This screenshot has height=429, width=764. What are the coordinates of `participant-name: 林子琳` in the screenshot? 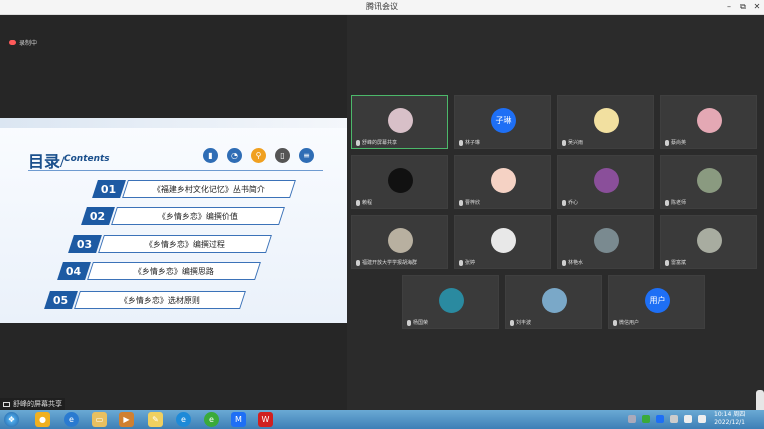 It's located at (473, 143).